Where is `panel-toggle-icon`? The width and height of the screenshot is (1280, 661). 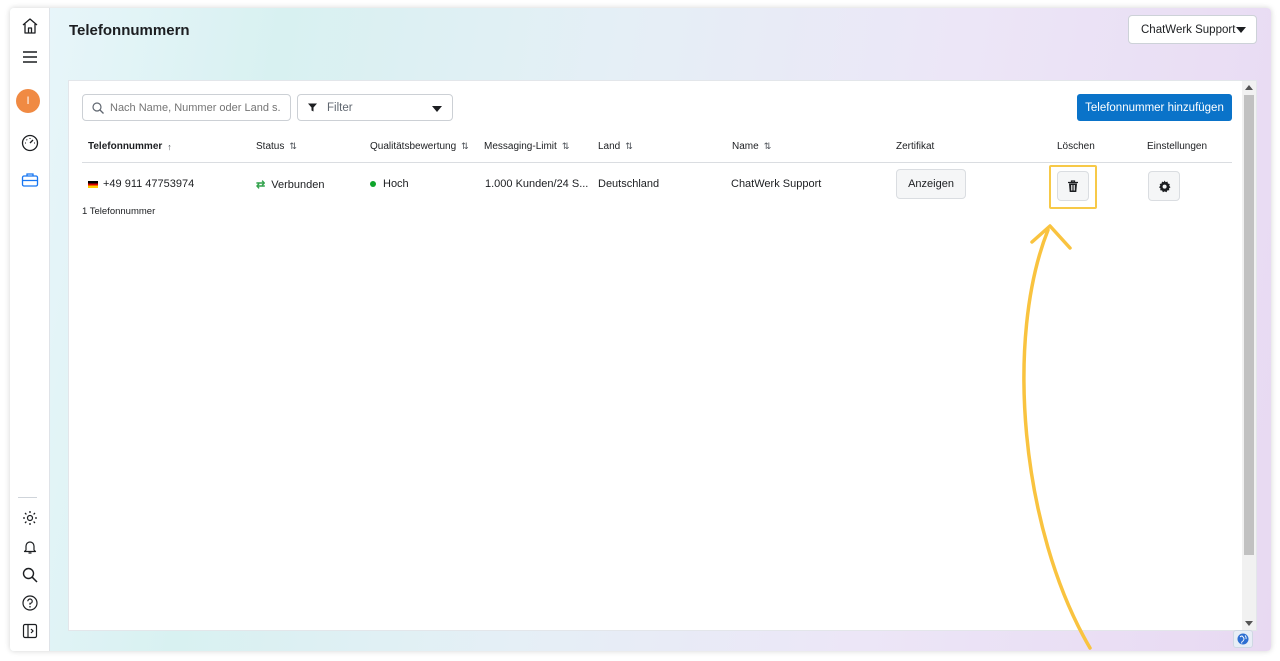
panel-toggle-icon is located at coordinates (30, 631).